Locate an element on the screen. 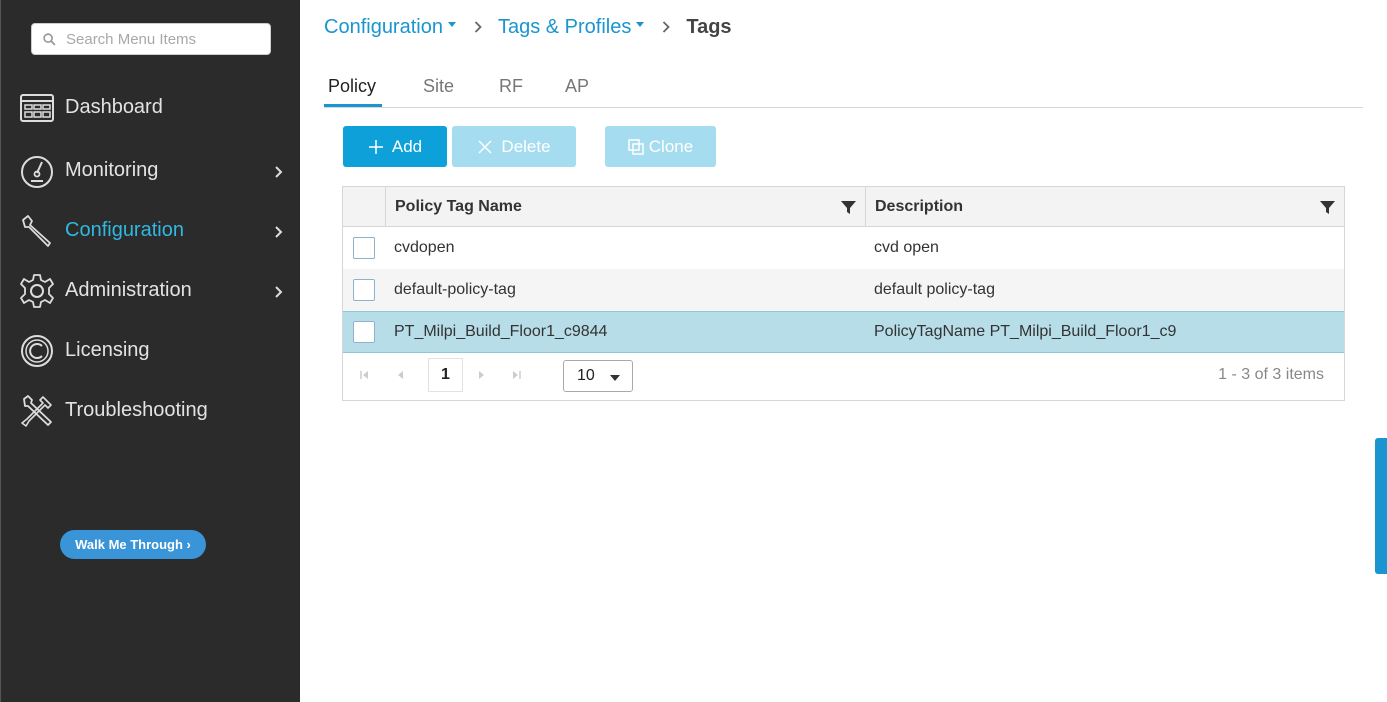 The image size is (1387, 702). pagination-info: 1 - 3 of 3 items is located at coordinates (1271, 374).